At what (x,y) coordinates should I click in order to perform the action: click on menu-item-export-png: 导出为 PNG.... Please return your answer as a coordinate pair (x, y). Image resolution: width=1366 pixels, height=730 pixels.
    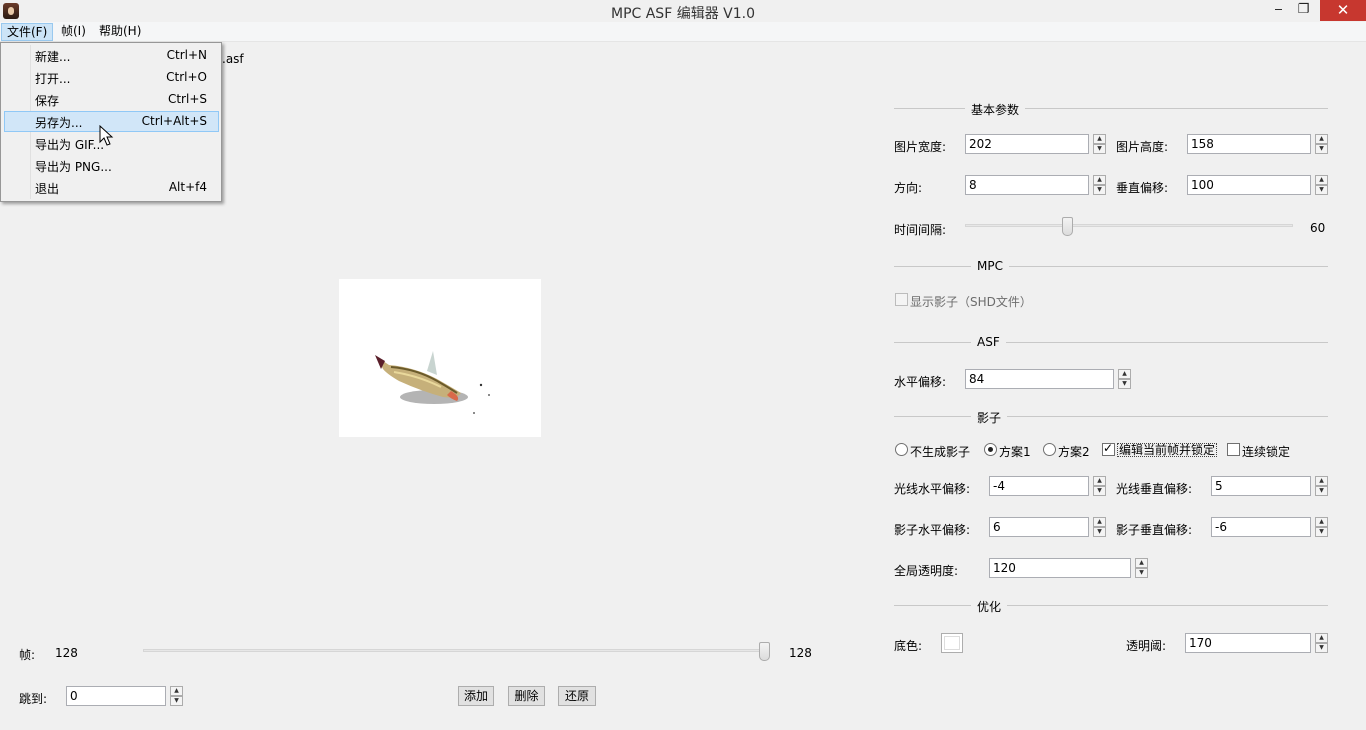
    Looking at the image, I should click on (111, 165).